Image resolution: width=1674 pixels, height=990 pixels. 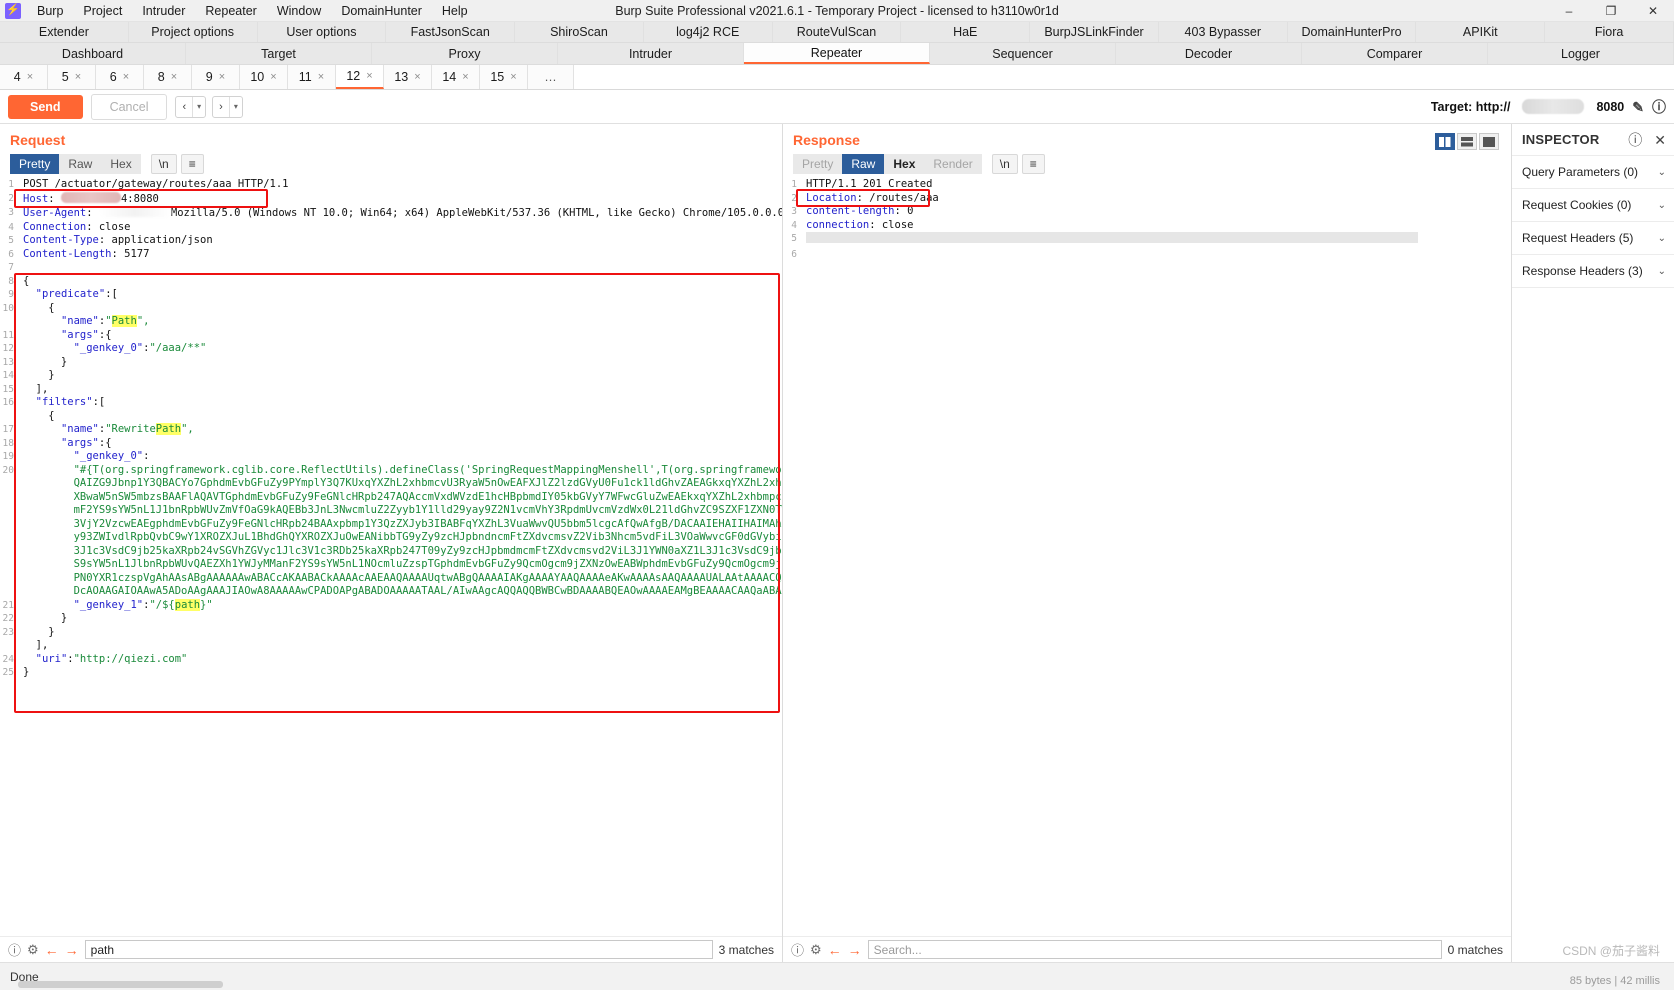 What do you see at coordinates (230, 11) in the screenshot?
I see `menu-item-repeater: Repeater` at bounding box center [230, 11].